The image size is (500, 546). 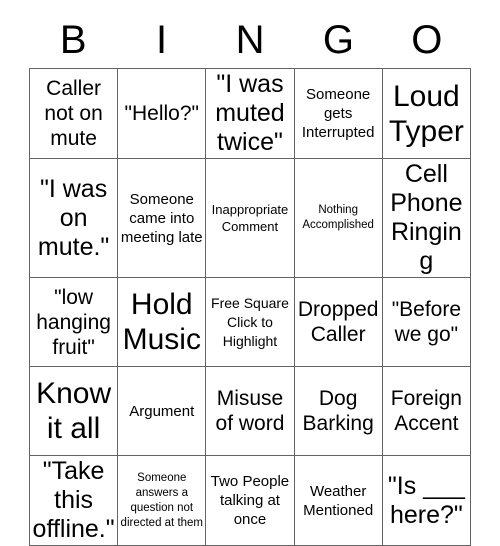 What do you see at coordinates (338, 500) in the screenshot?
I see `bingo-cell-g5: Weather Mentioned` at bounding box center [338, 500].